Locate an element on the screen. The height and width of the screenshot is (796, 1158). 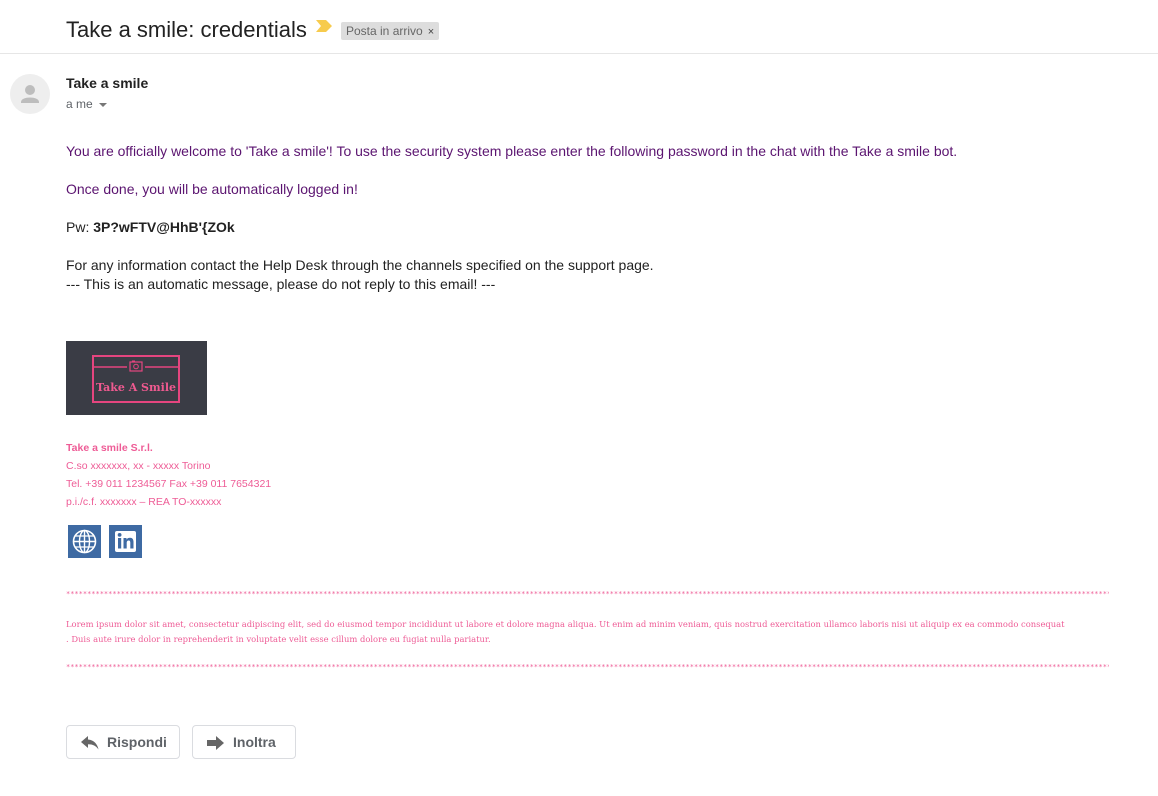
logo-text: Take A Smile is located at coordinates (135, 387).